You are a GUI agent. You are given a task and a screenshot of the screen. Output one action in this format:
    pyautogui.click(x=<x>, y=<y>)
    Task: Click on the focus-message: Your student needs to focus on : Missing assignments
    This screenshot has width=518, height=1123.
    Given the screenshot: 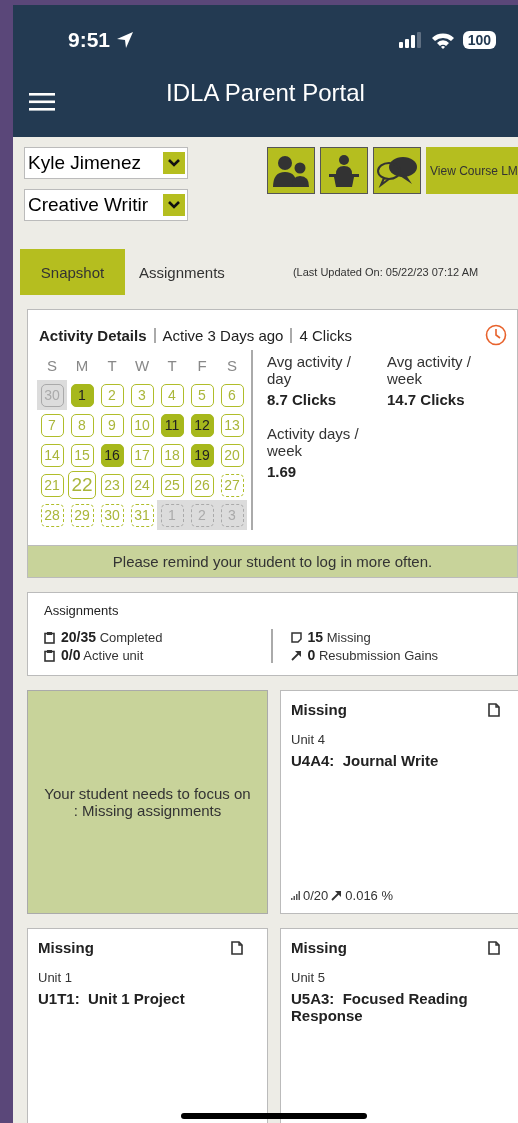 What is the action you would take?
    pyautogui.click(x=147, y=802)
    